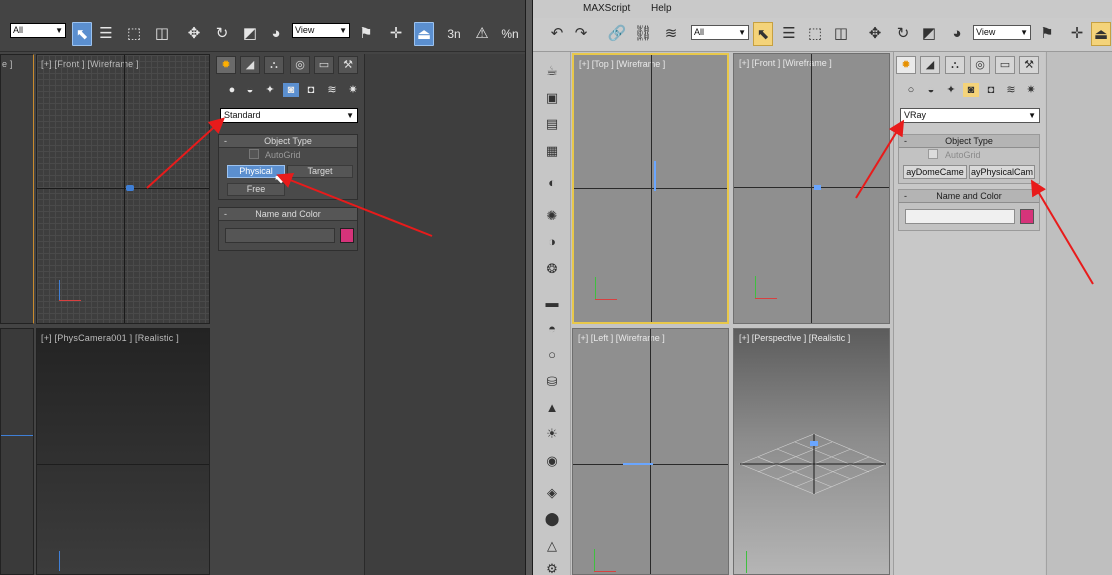 The image size is (1112, 575). Describe the element at coordinates (1002, 172) in the screenshot. I see `vrayphysicalcamera-button: ayPhysicalCam` at that location.